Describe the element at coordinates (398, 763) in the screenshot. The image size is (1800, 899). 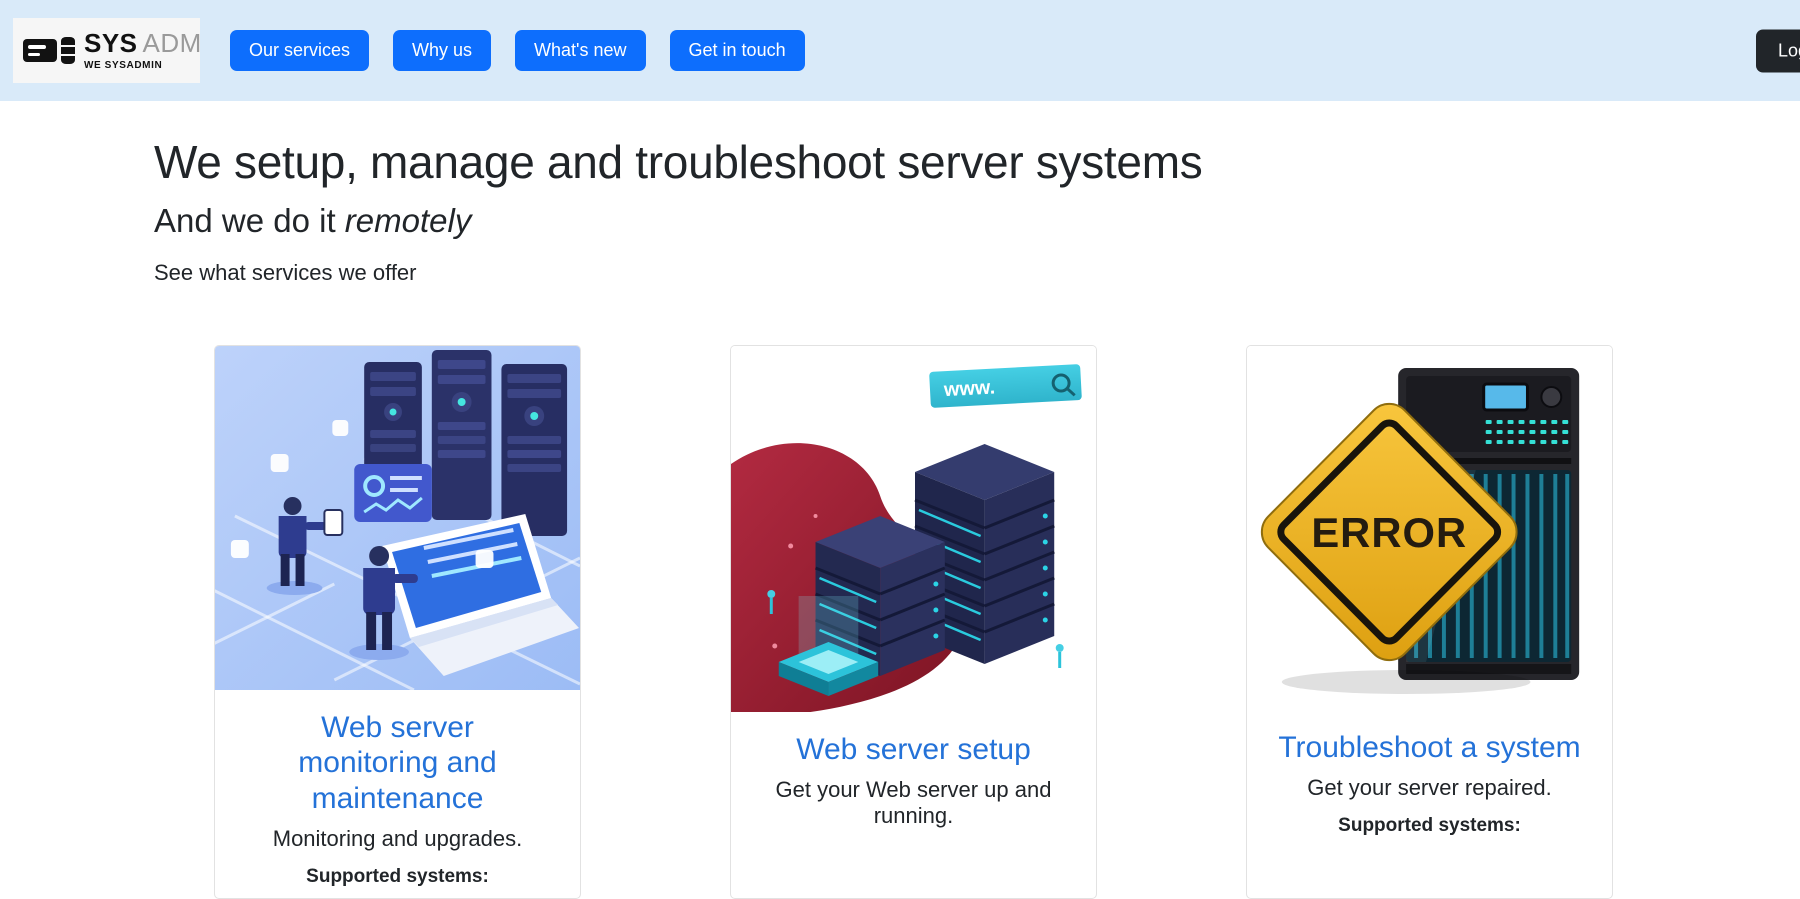
I see `card-title-monitoring: Web server monitoring and maintenance` at that location.